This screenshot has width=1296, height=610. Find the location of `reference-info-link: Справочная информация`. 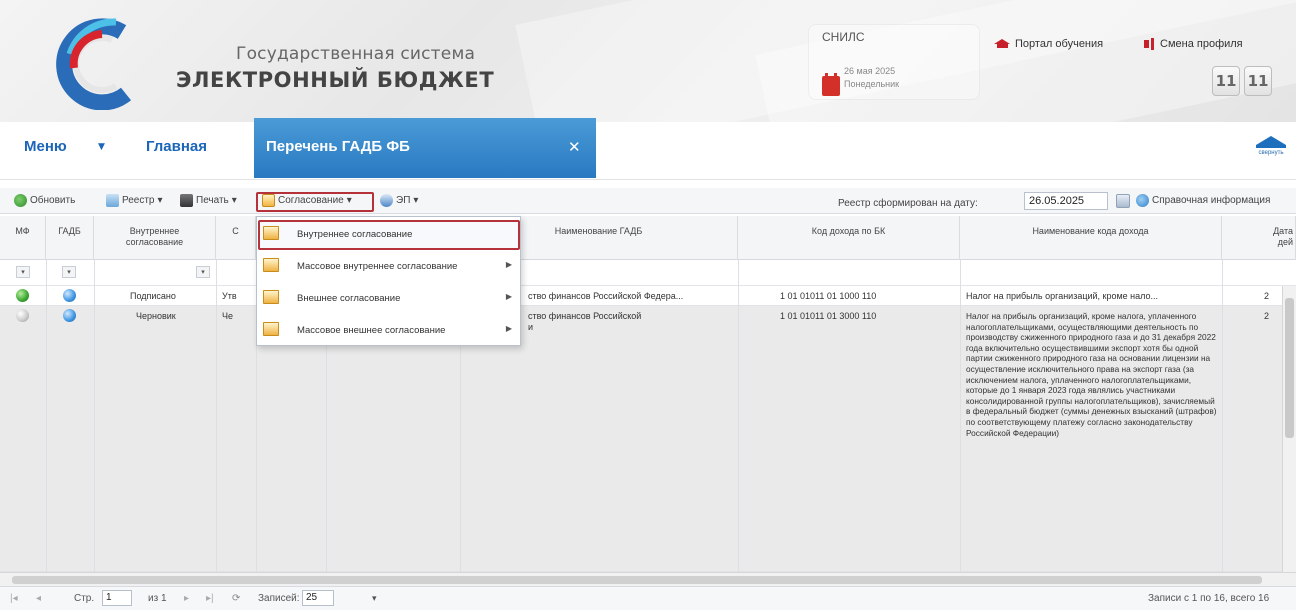

reference-info-link: Справочная информация is located at coordinates (1203, 200).